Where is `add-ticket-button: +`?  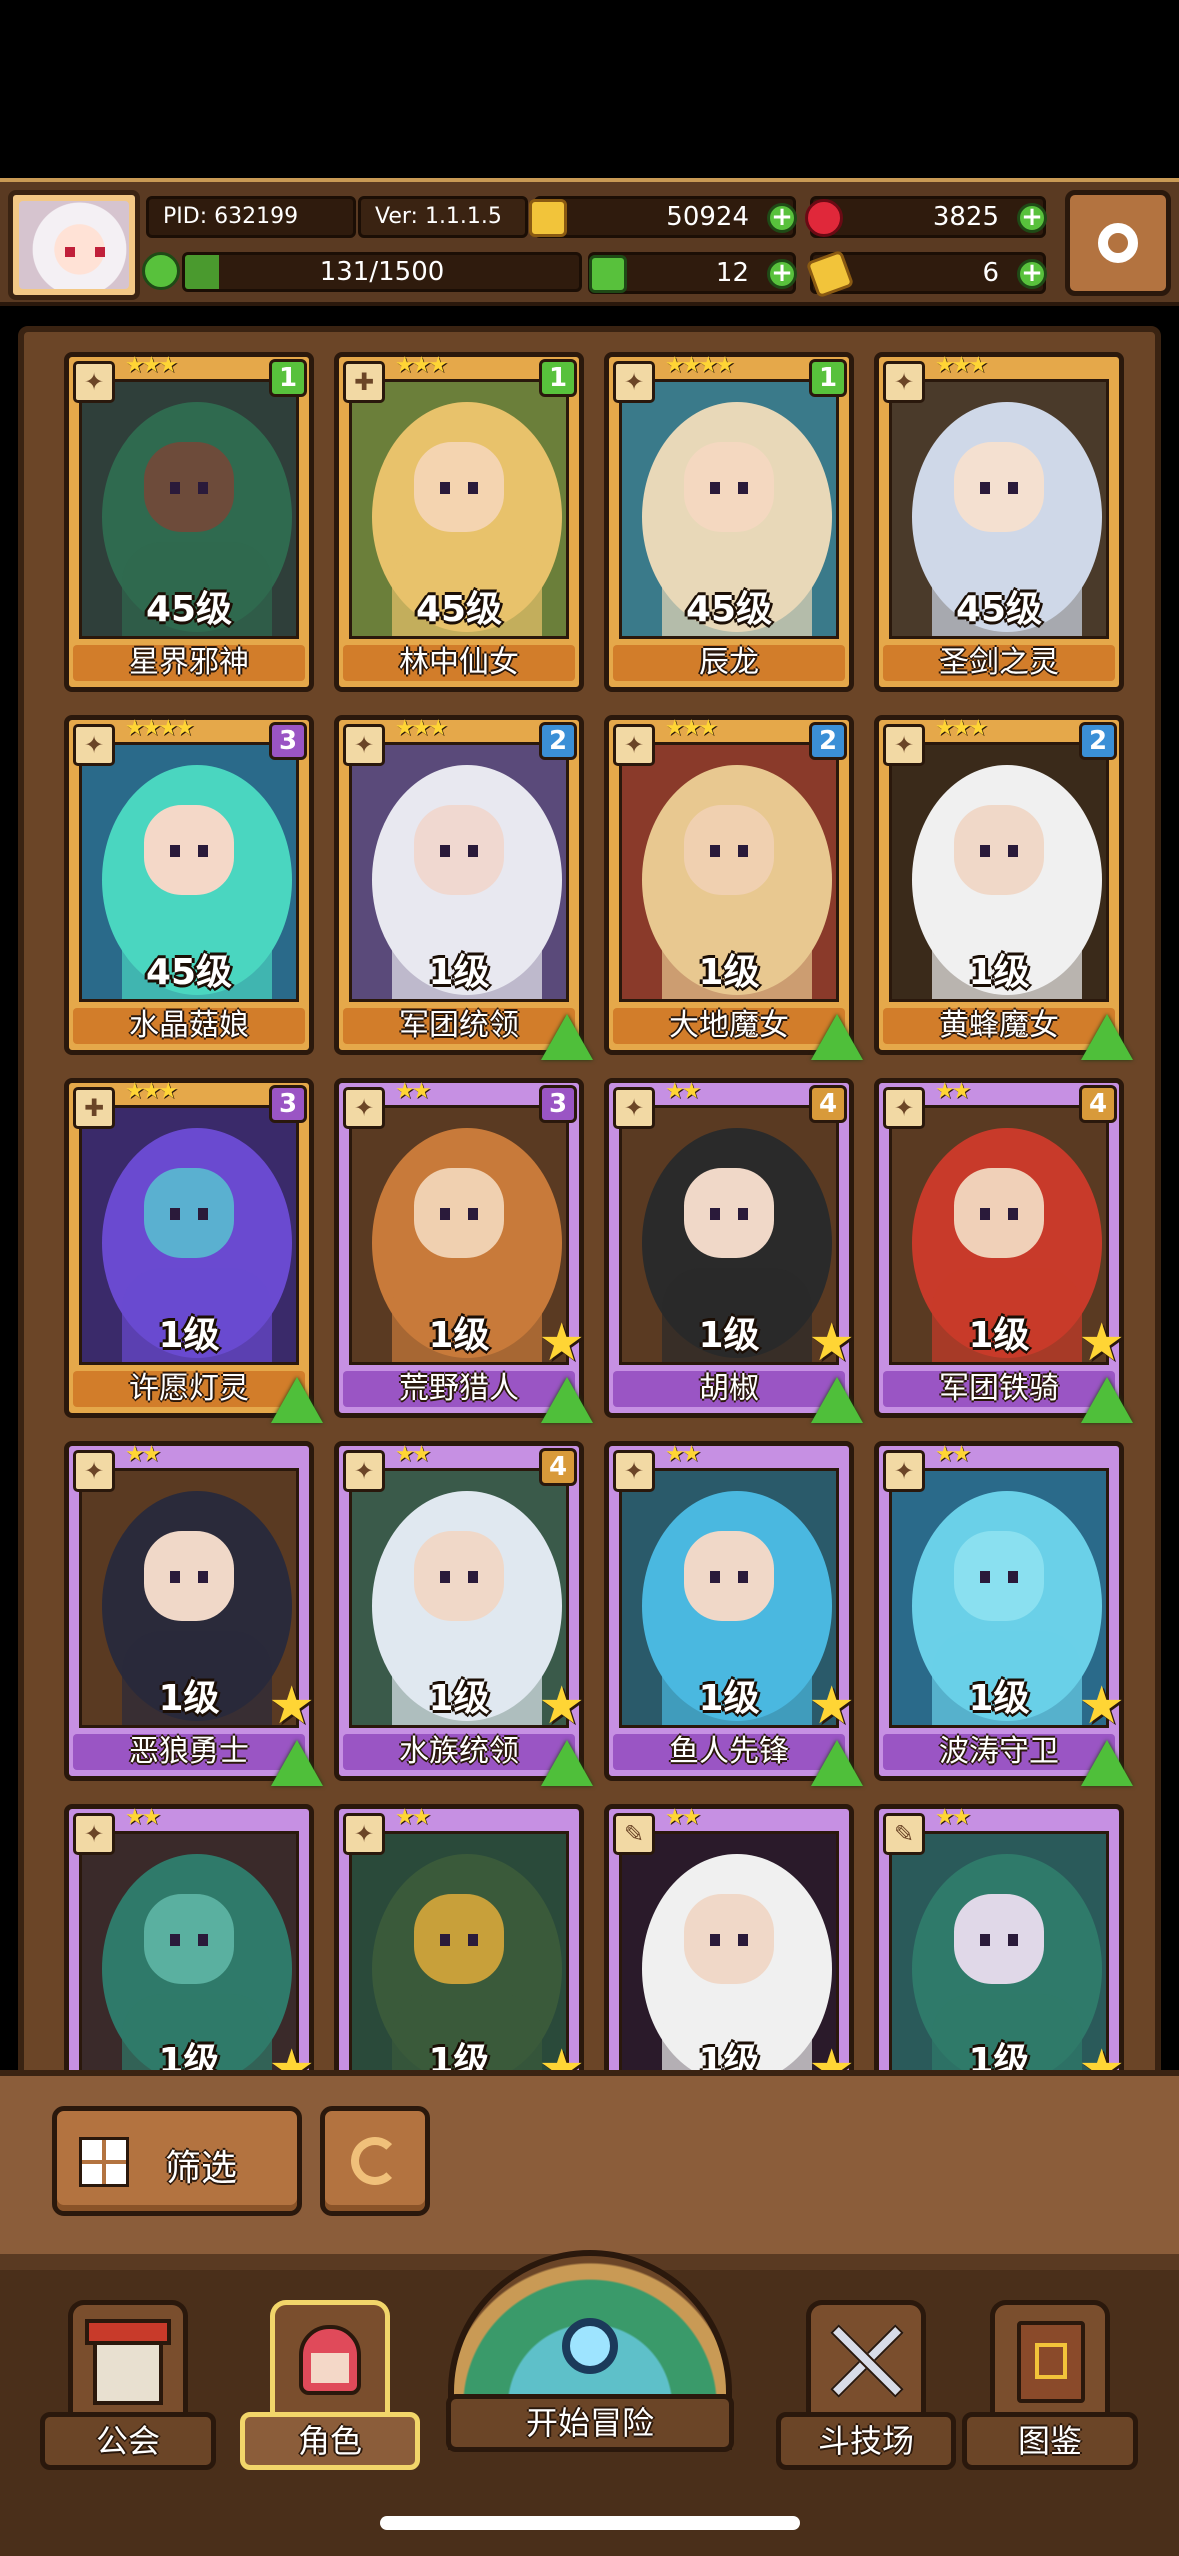 add-ticket-button: + is located at coordinates (1032, 274).